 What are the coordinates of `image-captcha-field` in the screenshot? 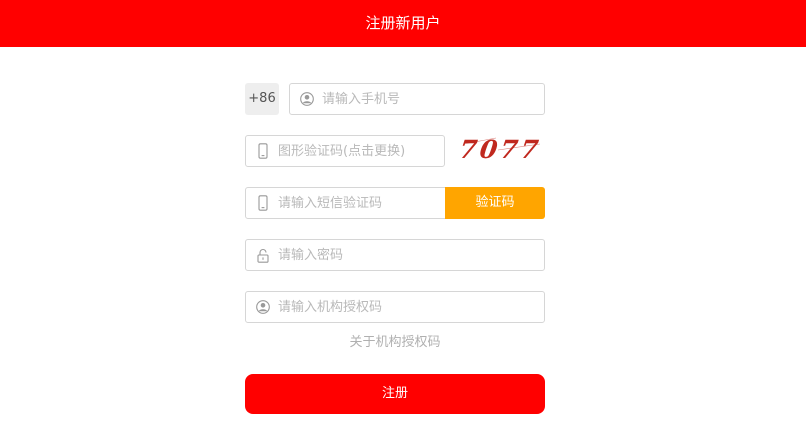 It's located at (345, 151).